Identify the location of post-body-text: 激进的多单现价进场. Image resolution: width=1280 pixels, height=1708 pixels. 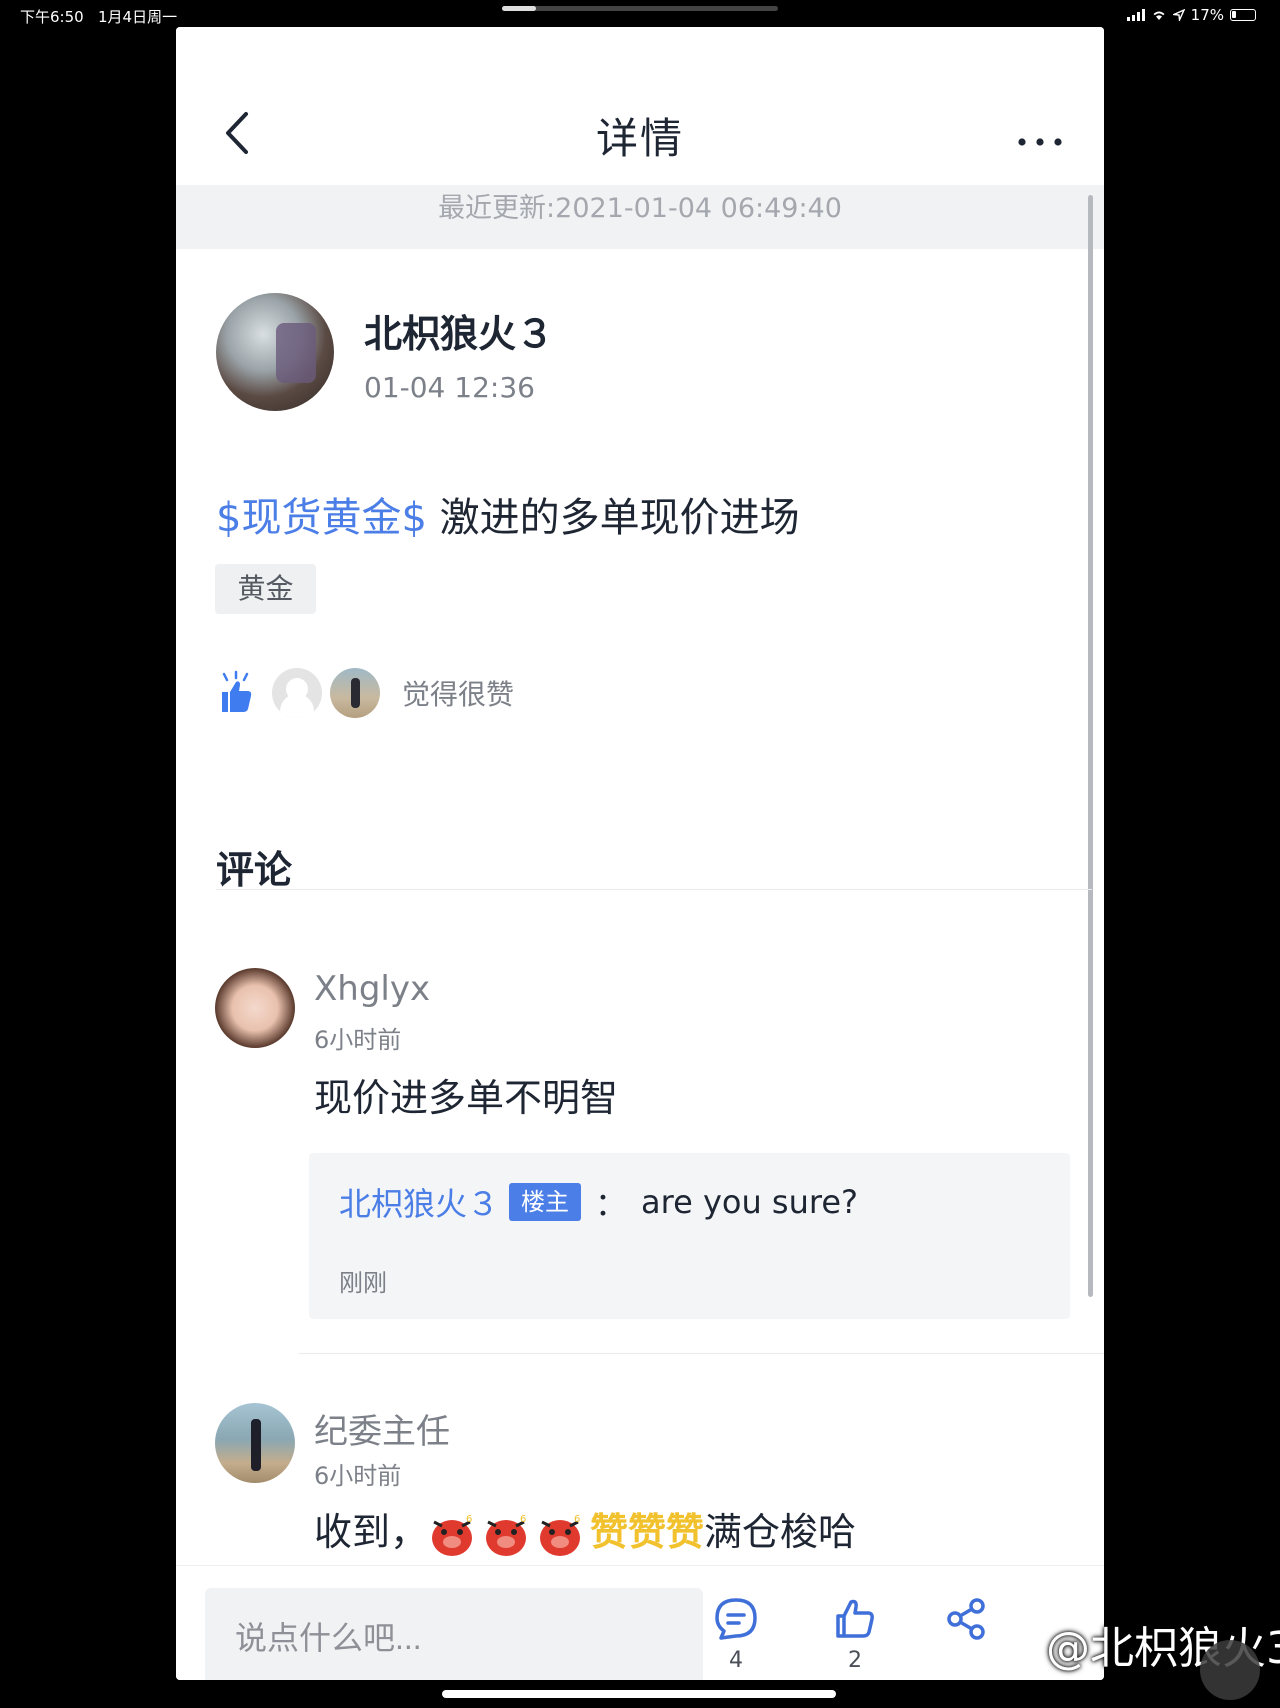
(613, 518).